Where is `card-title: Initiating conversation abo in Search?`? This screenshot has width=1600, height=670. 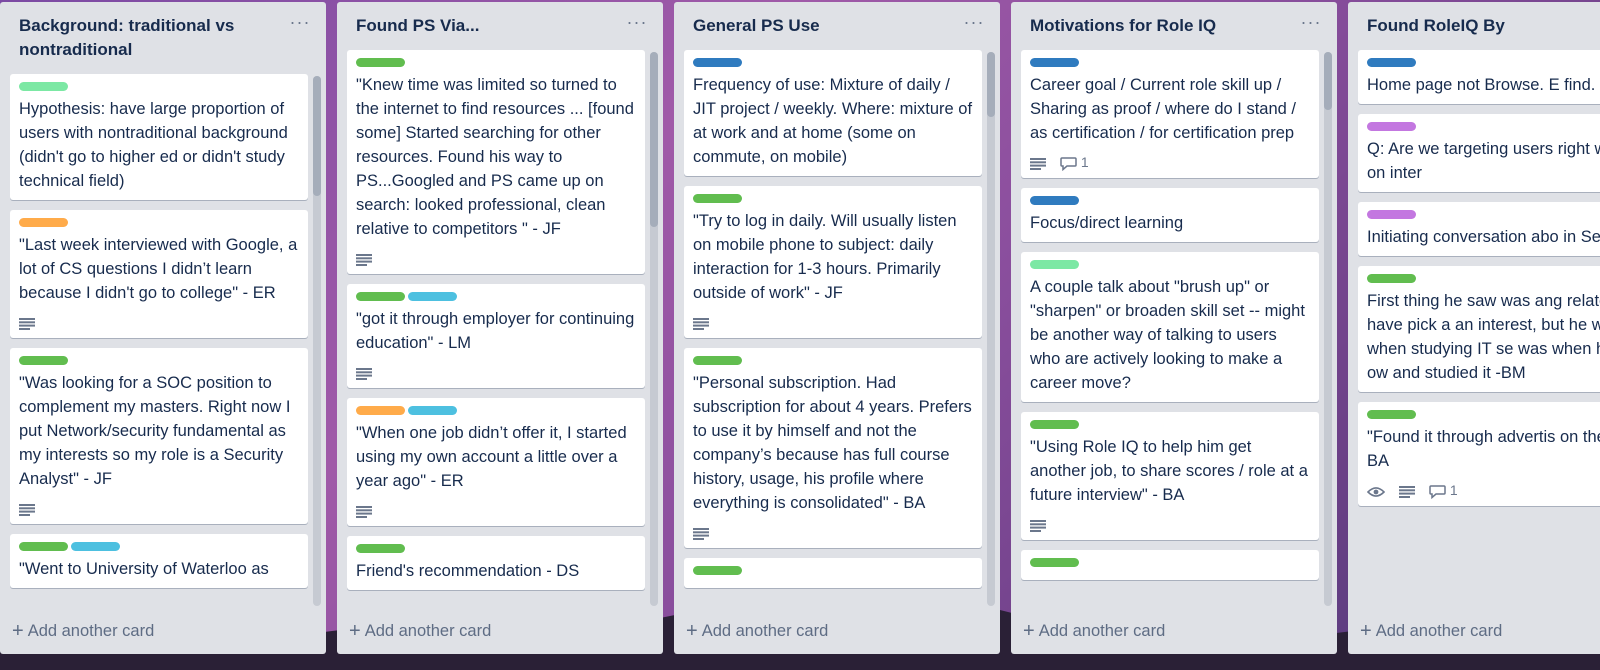 card-title: Initiating conversation abo in Search? is located at coordinates (1483, 237).